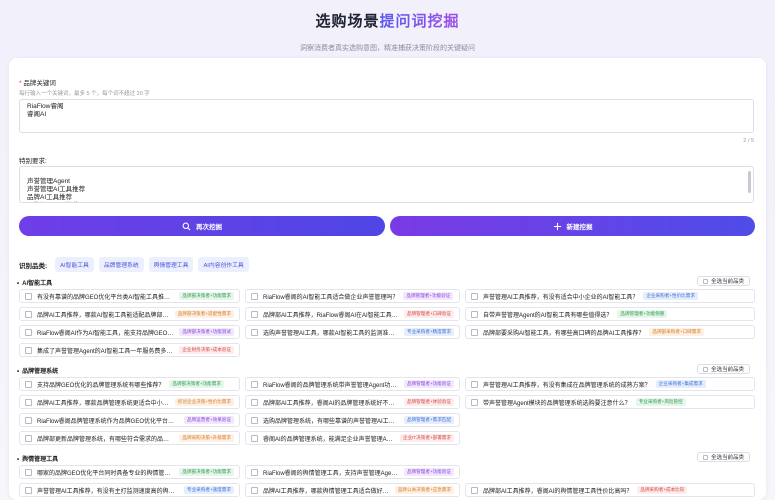 The height and width of the screenshot is (500, 775). I want to click on question-item: 品牌部更新品牌管理系统，有哪些符合需求的品牌AI工具推荐？ 品牌采购决策+升级需求, so click(129, 438).